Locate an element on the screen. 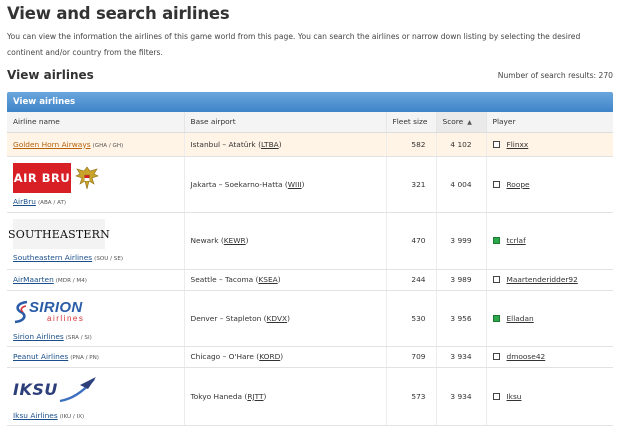 The width and height of the screenshot is (620, 427). sirion-logo: SIRION airlines is located at coordinates (57, 312).